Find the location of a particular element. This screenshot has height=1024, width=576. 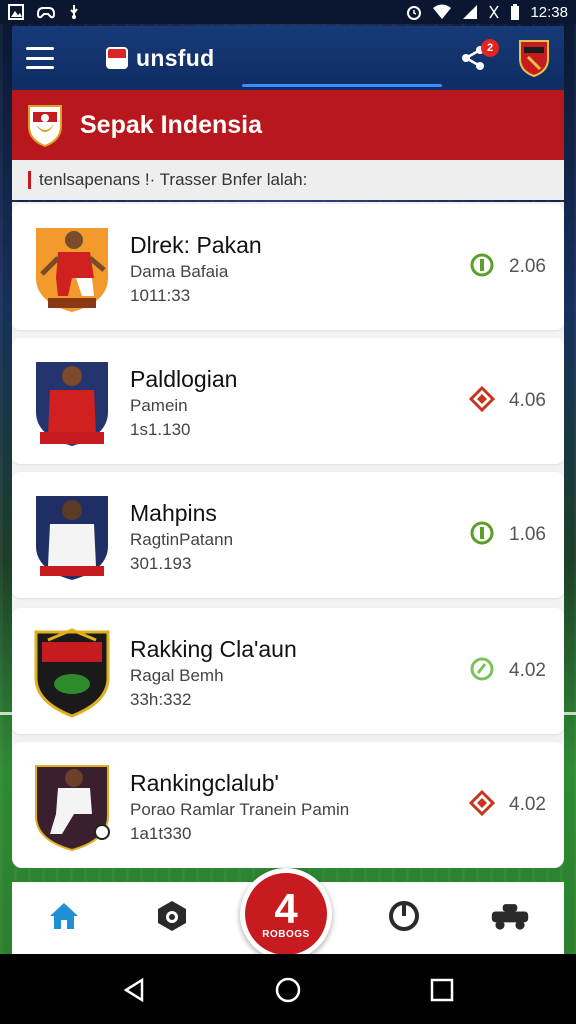

item-number: 1a1t330 is located at coordinates (161, 833).